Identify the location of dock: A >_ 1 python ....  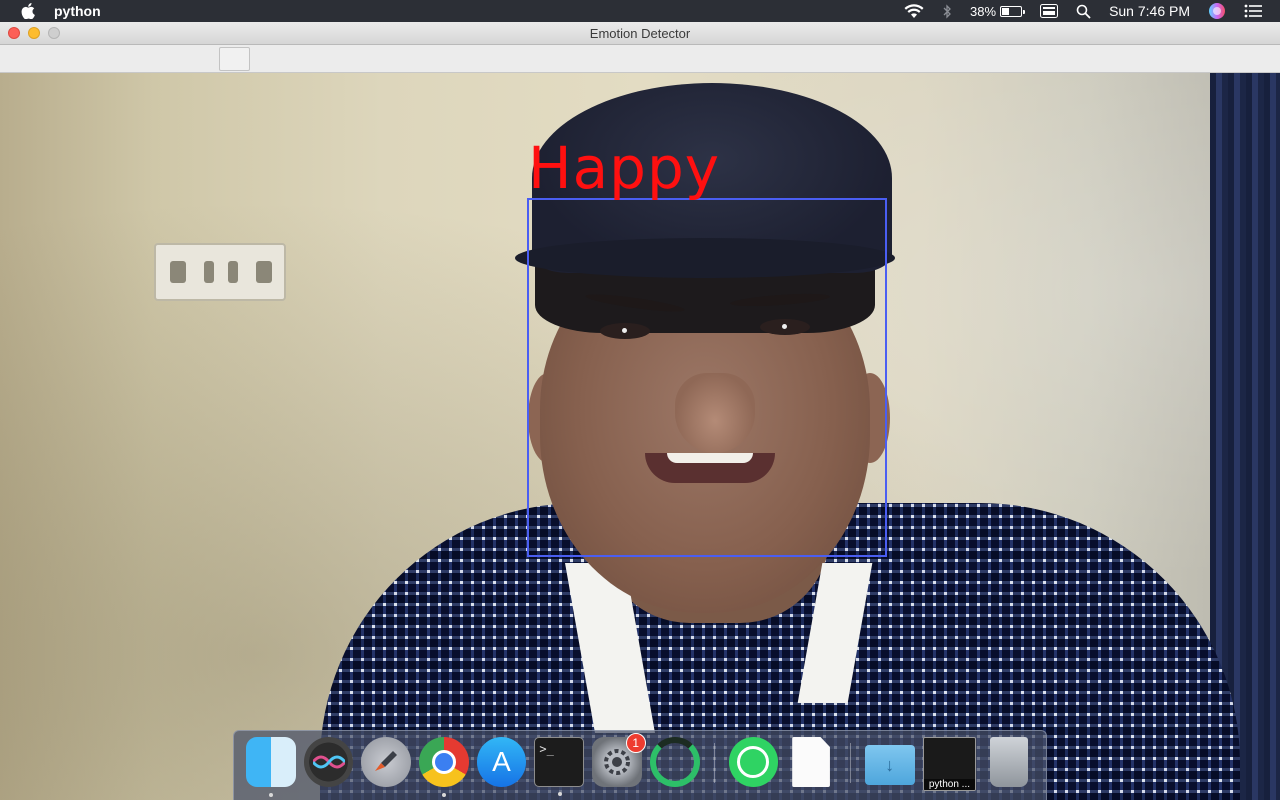
(640, 765).